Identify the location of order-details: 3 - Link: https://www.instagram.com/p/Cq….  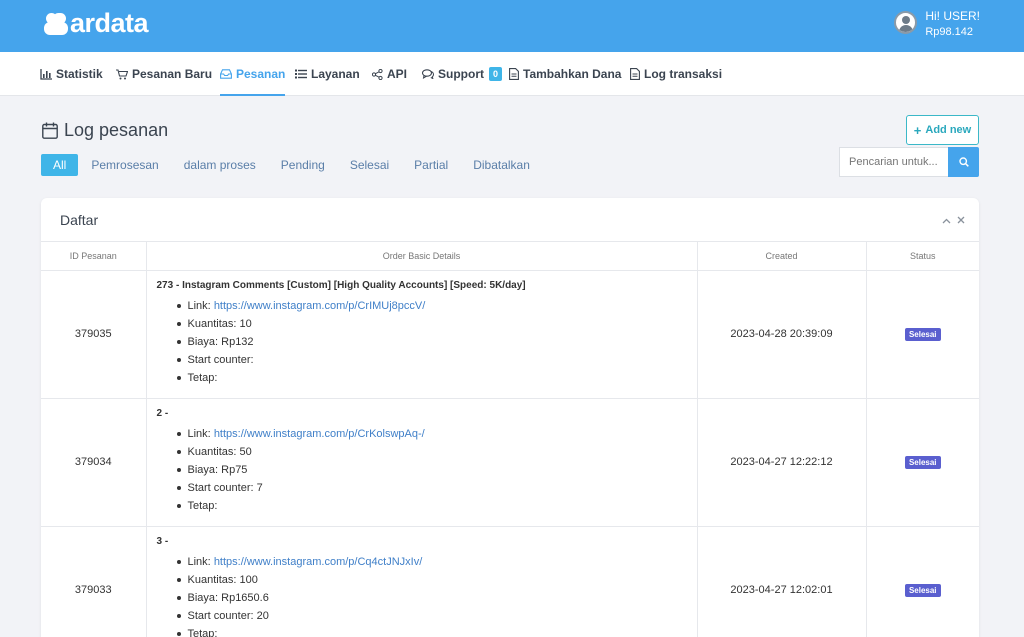
(422, 581).